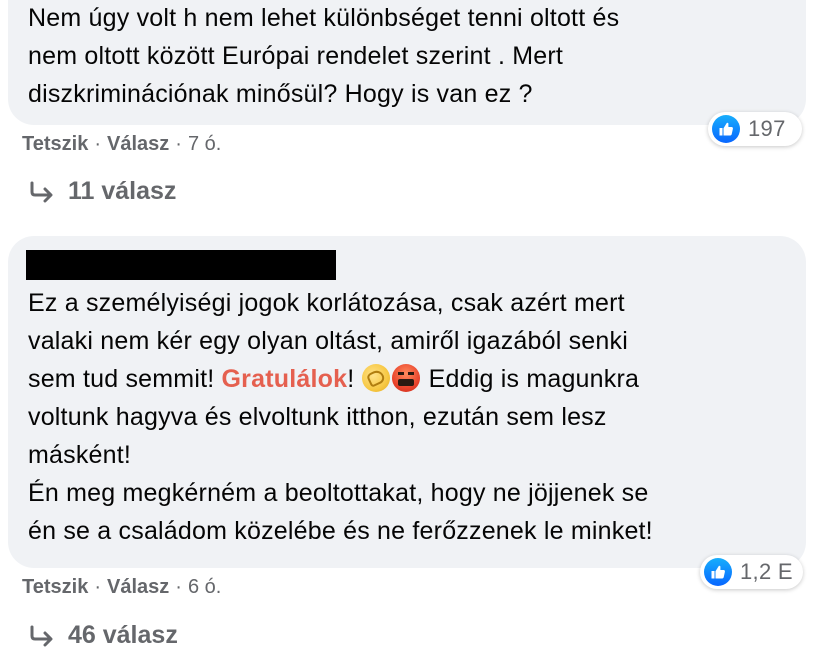  Describe the element at coordinates (204, 144) in the screenshot. I see `timestamp: 7 ó.` at that location.